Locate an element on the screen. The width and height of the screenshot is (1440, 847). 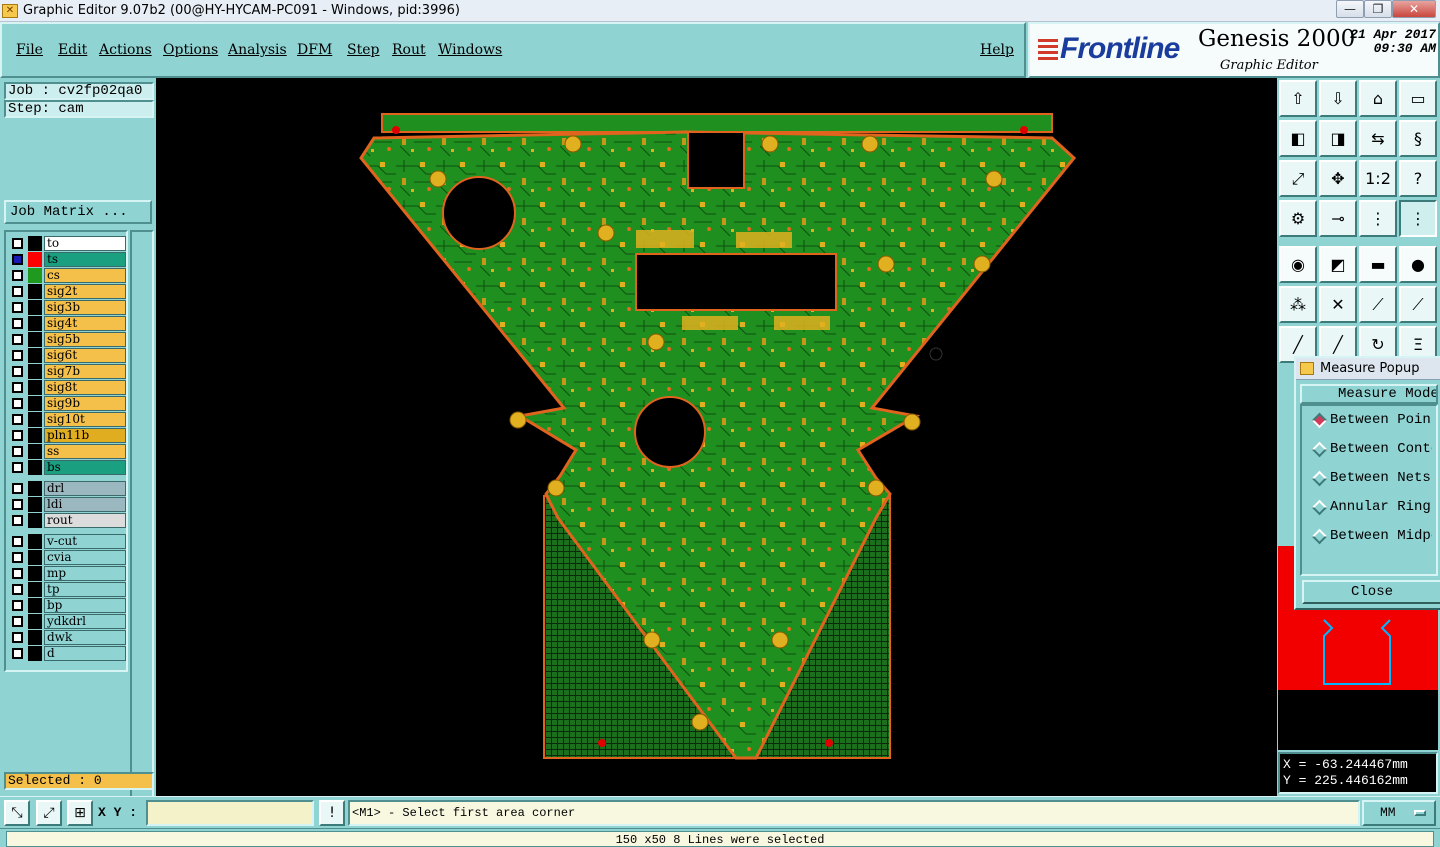
connect-icon: ⟋ is located at coordinates (1378, 304).